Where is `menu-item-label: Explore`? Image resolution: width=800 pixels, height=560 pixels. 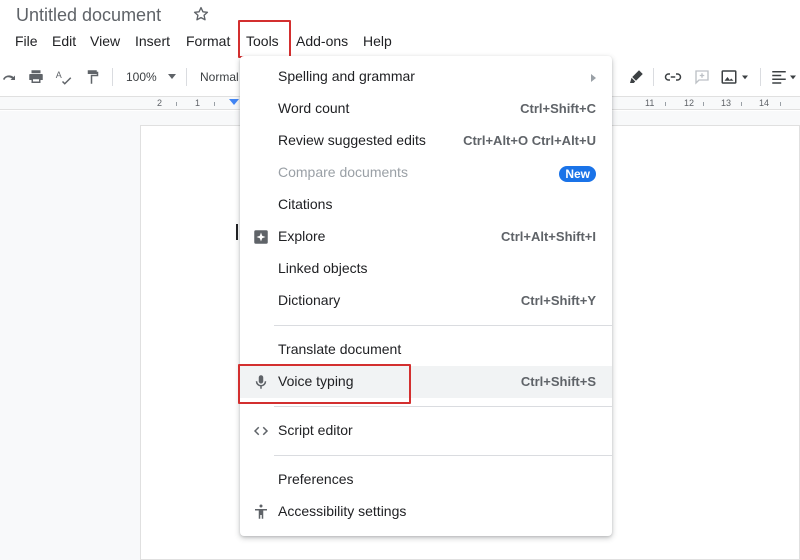
menu-item-label: Explore is located at coordinates (302, 236).